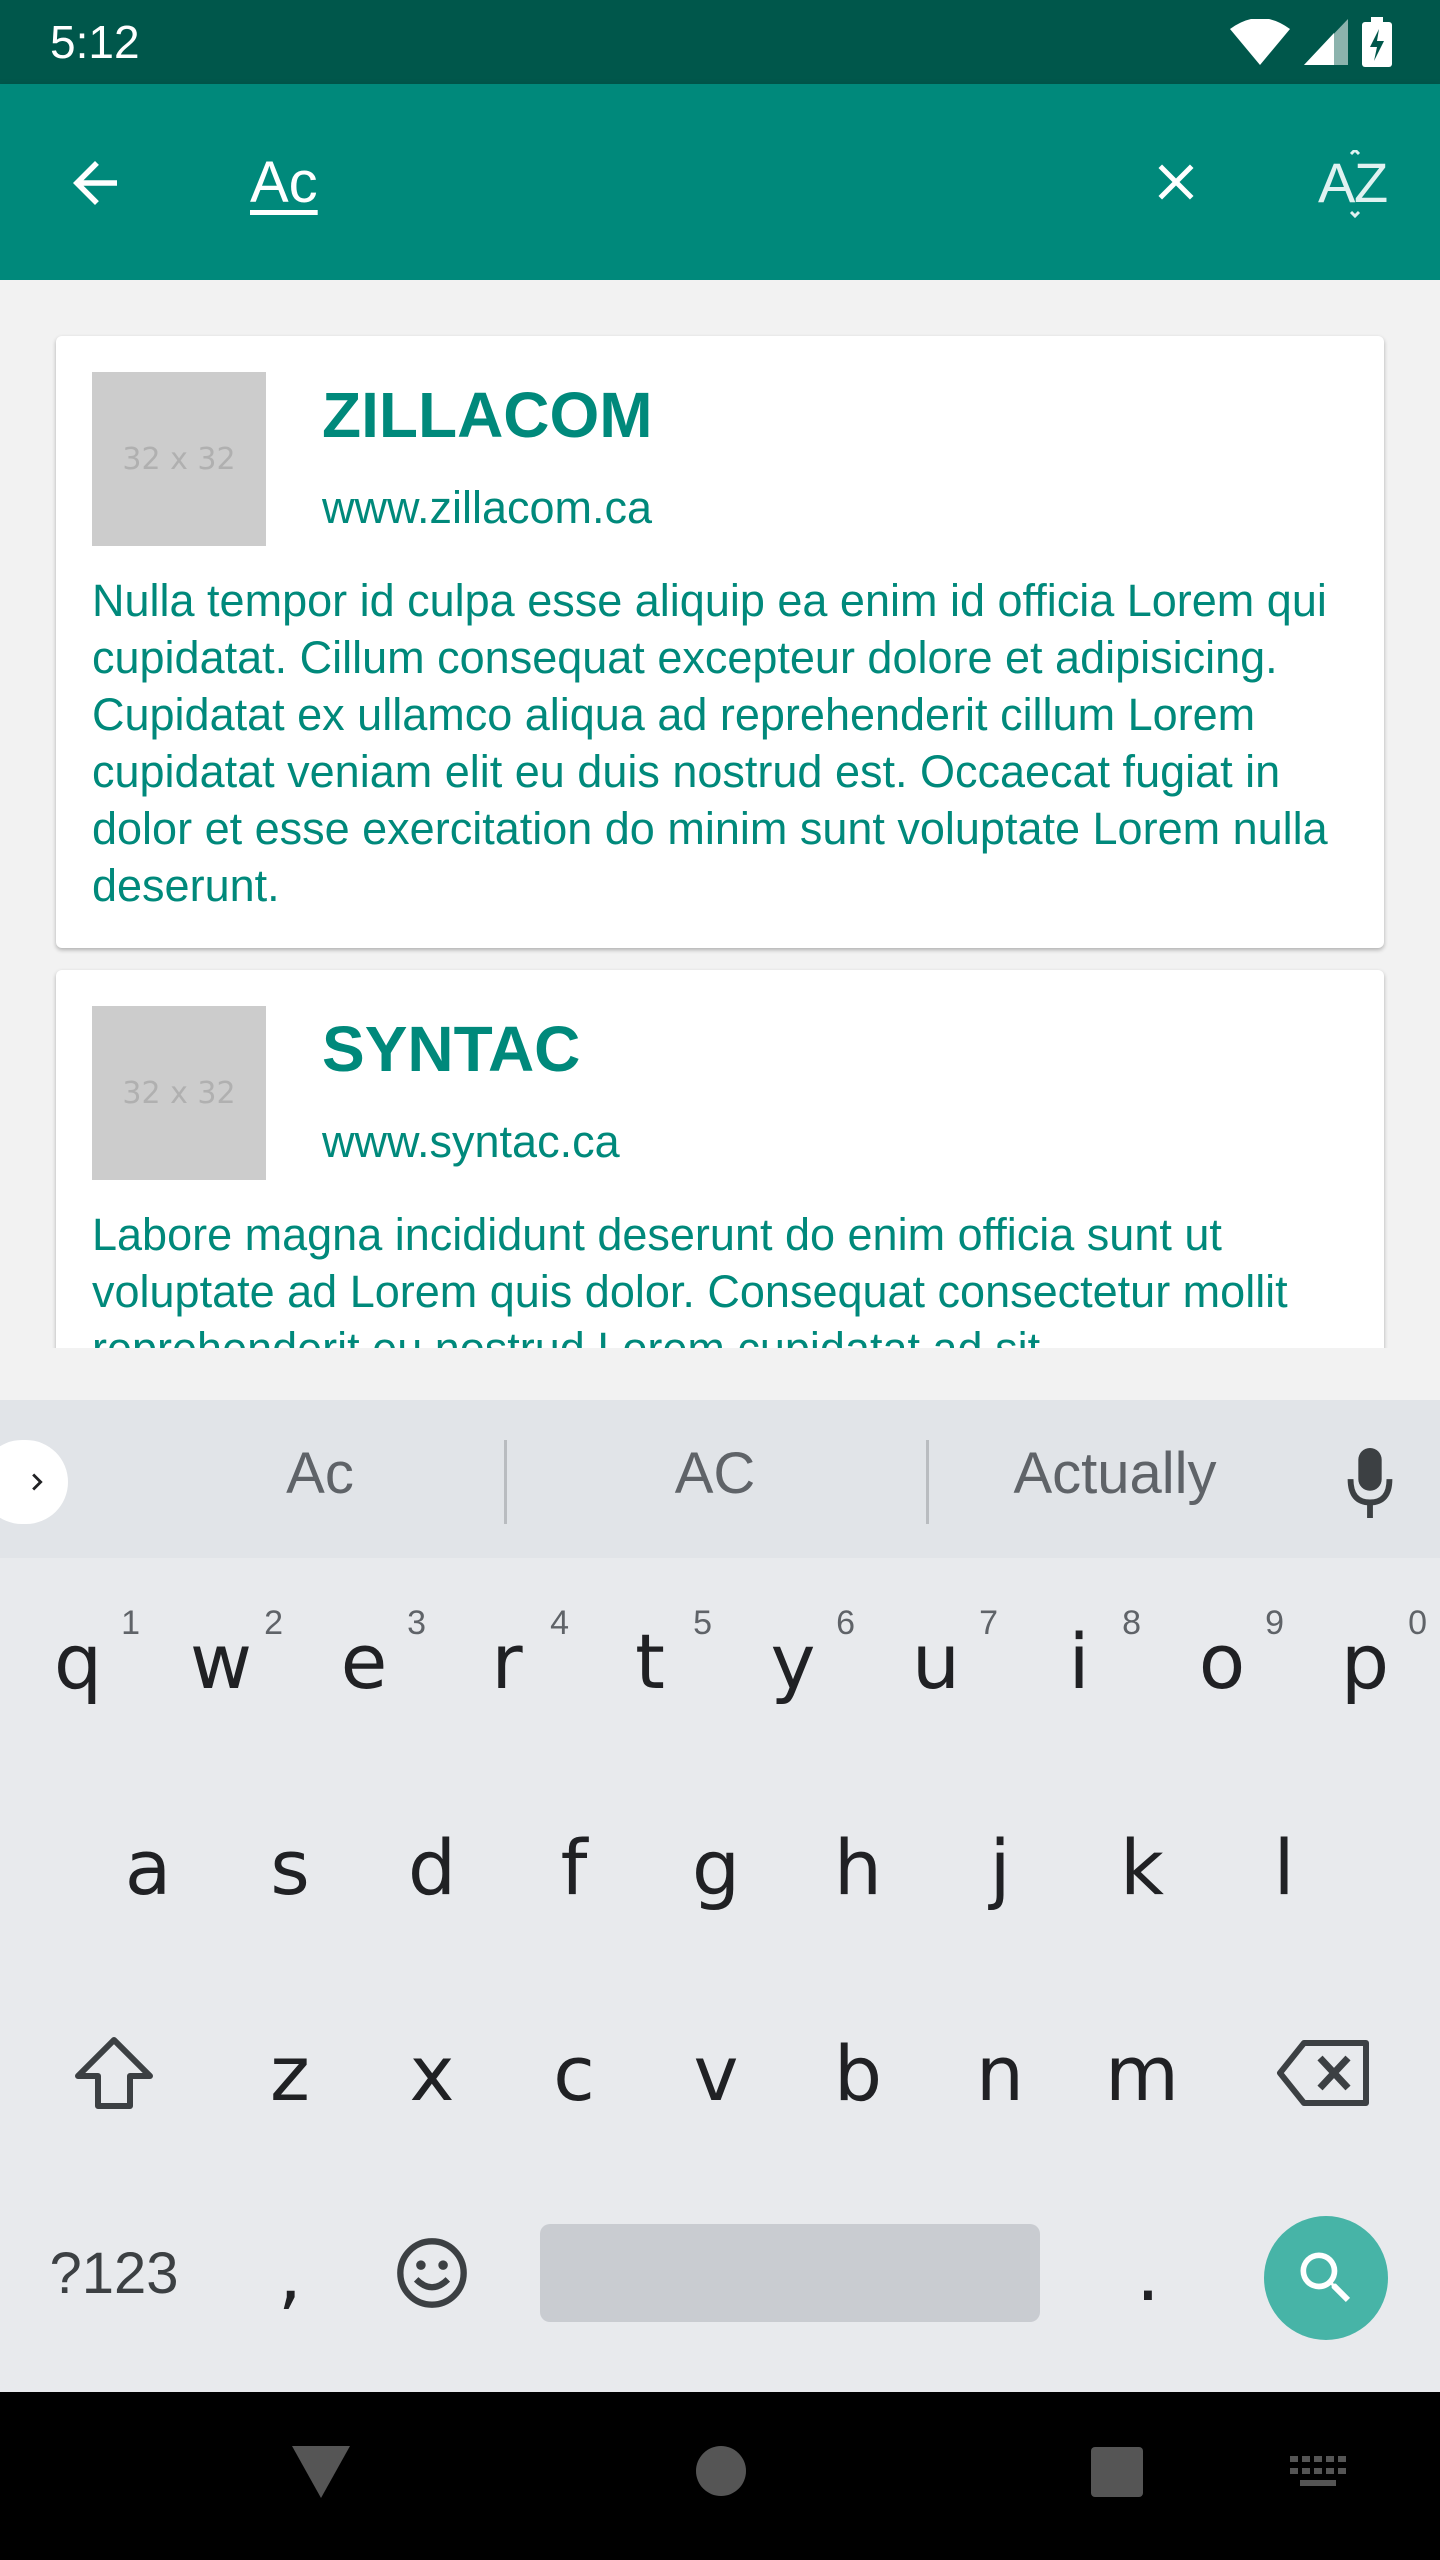  I want to click on microphone-icon, so click(1370, 1483).